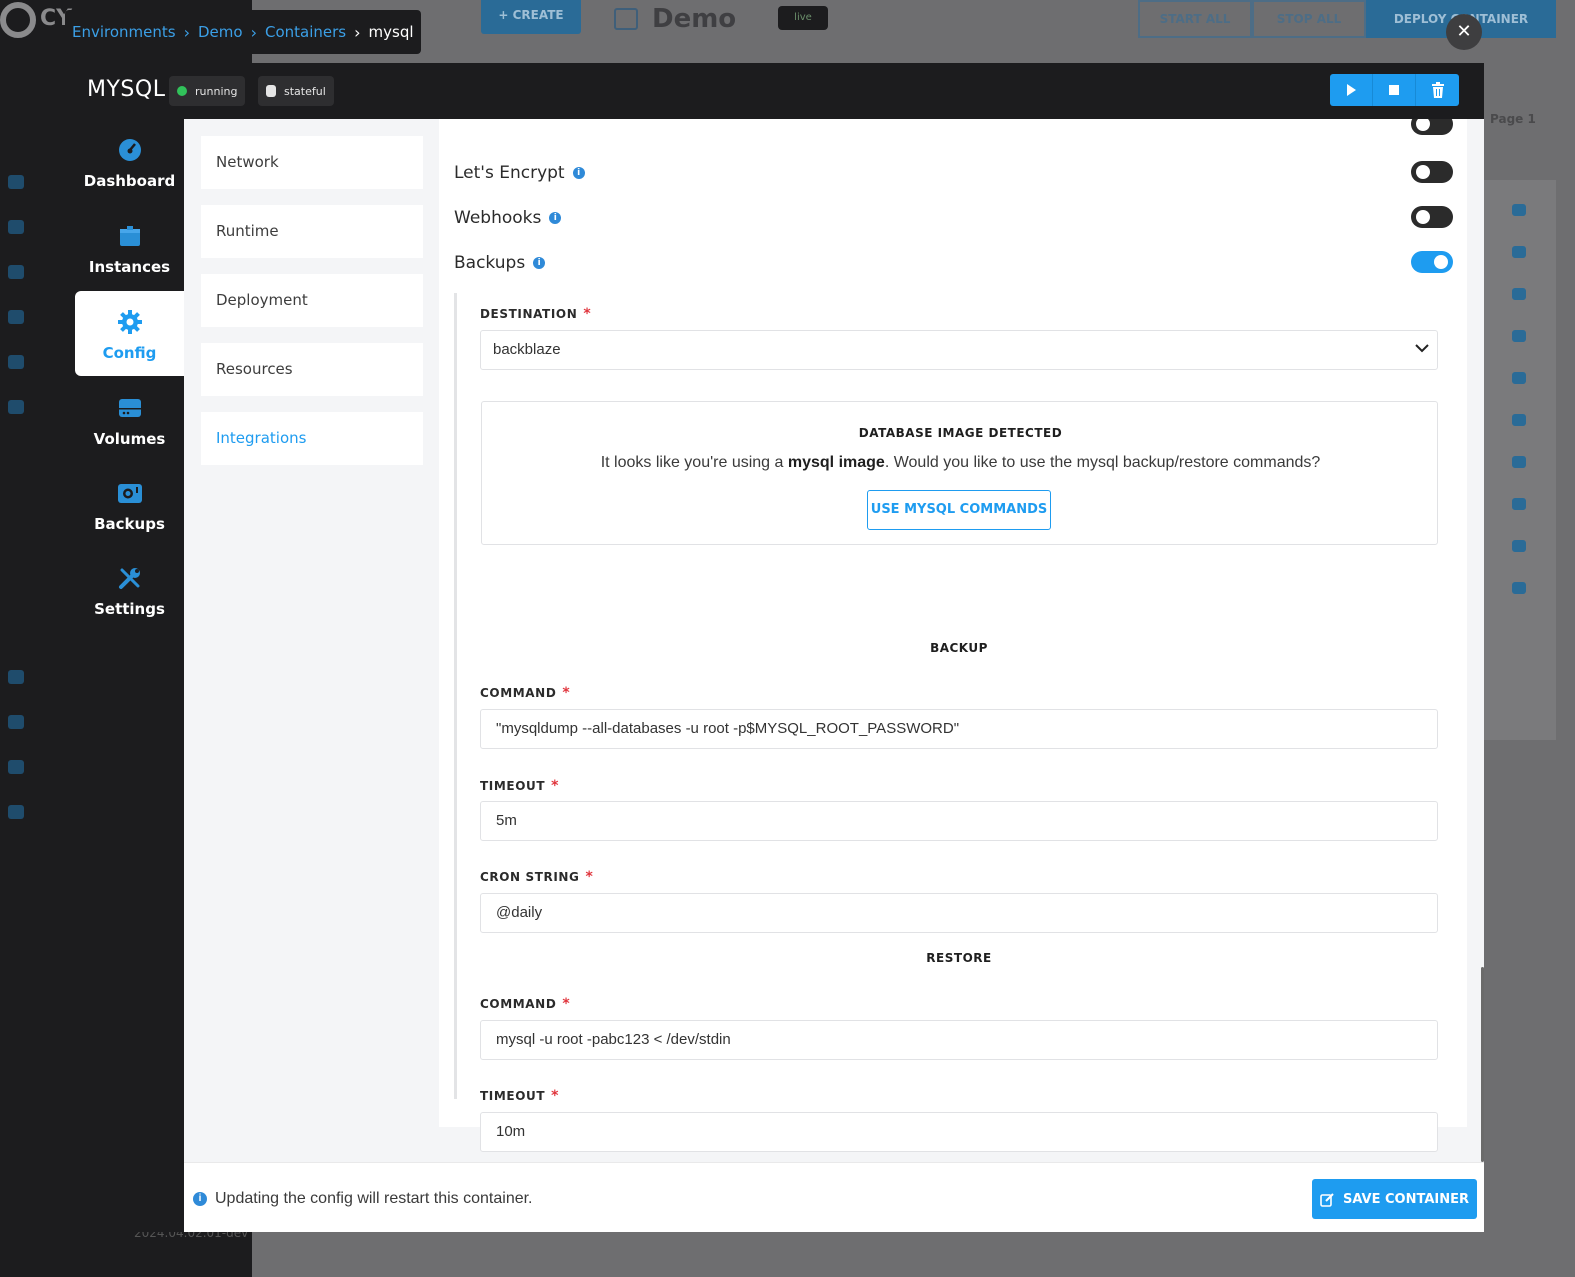 The width and height of the screenshot is (1575, 1277). Describe the element at coordinates (525, 693) in the screenshot. I see `backup-command-label: COMMAND *` at that location.